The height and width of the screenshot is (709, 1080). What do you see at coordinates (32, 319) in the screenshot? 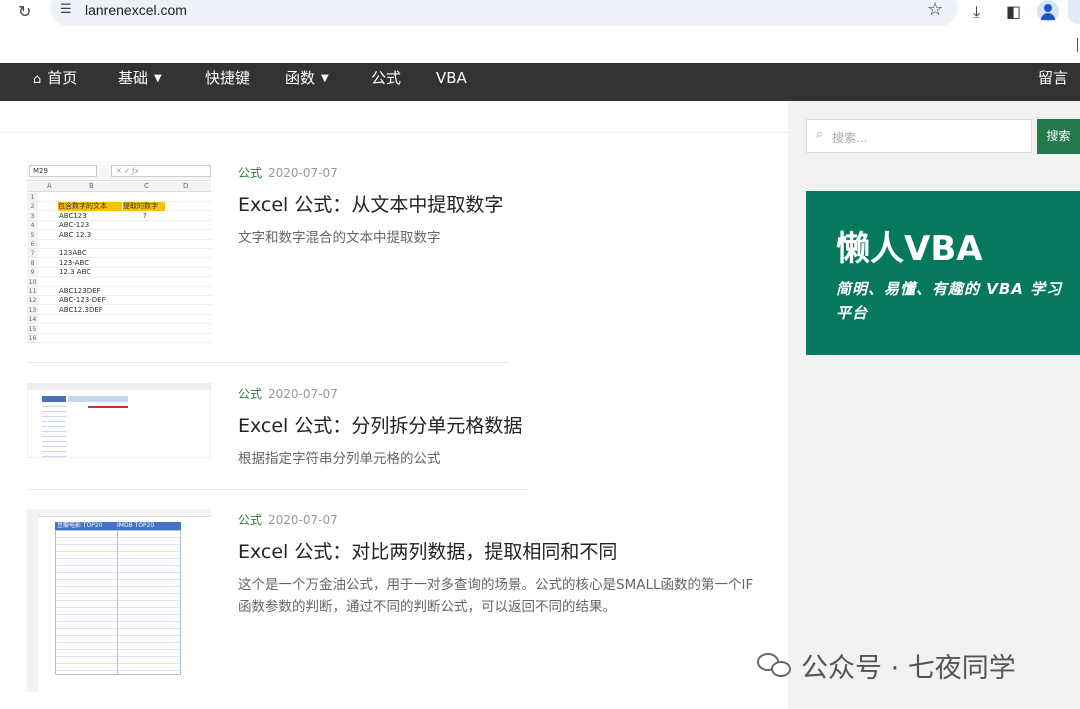
I see `row-number: 14` at bounding box center [32, 319].